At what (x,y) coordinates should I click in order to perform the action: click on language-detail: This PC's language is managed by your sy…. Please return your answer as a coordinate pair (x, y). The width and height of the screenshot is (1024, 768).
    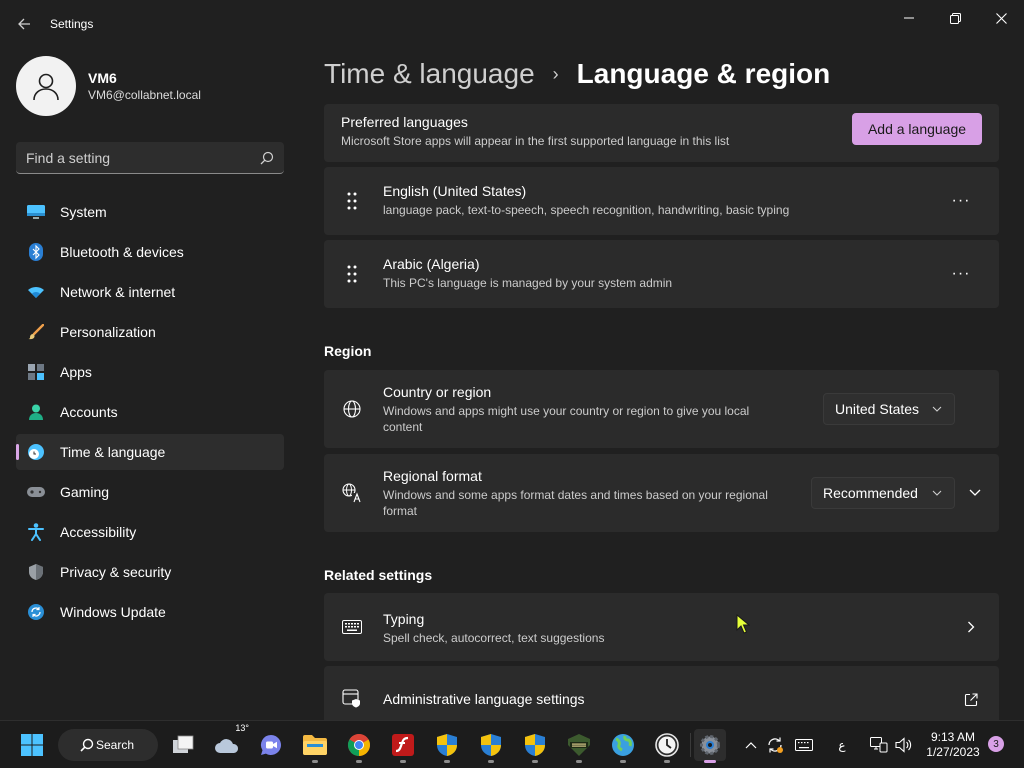
    Looking at the image, I should click on (528, 283).